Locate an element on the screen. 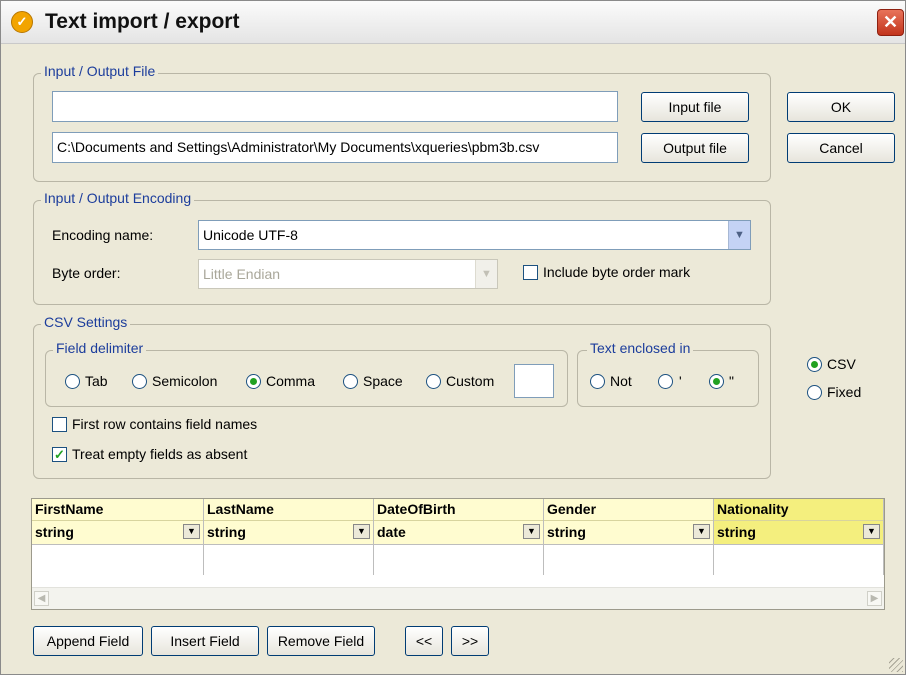 The width and height of the screenshot is (906, 675). insert-field-button: Insert Field is located at coordinates (205, 641).